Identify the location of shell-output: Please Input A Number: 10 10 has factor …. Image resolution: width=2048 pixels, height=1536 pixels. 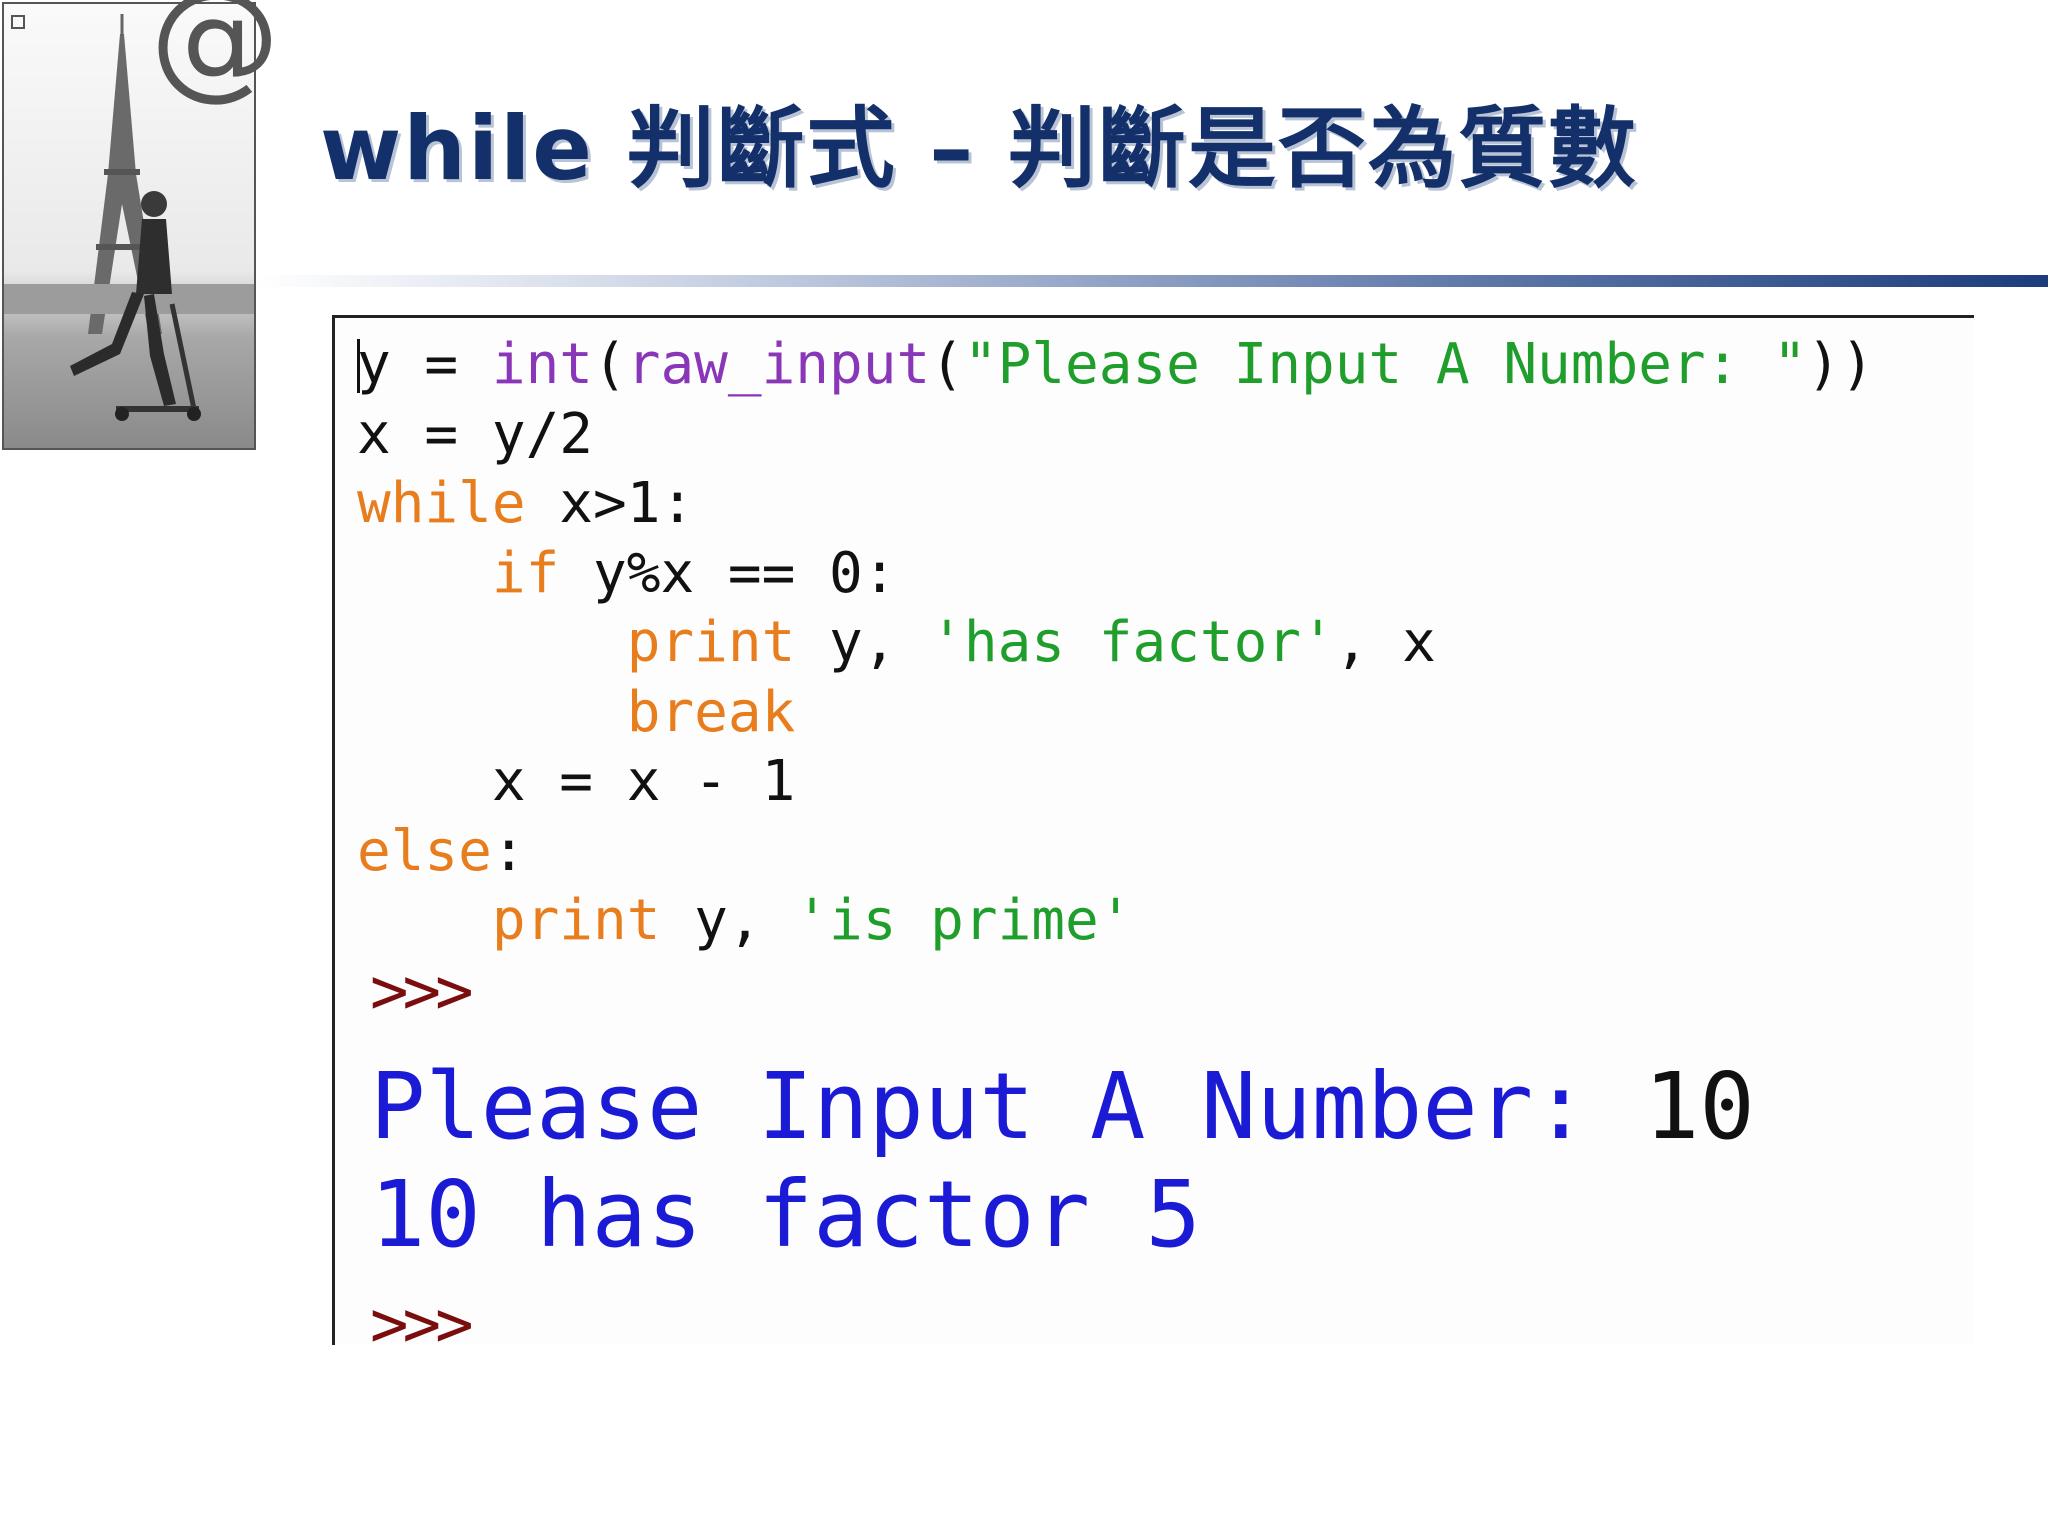
(1062, 1161).